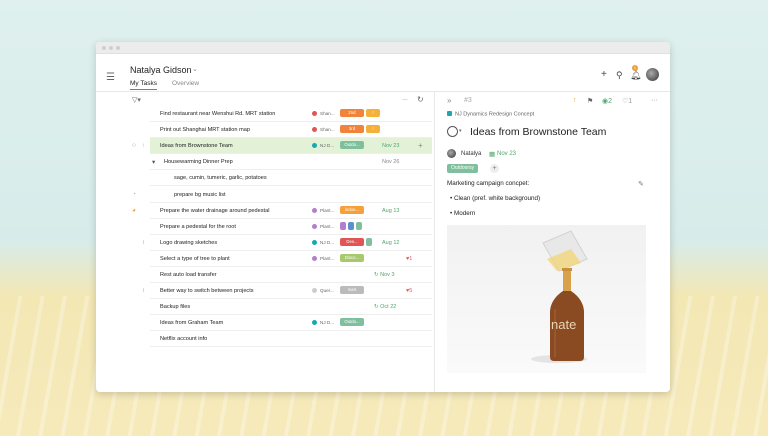  I want to click on expand-icon: ▾, so click(153, 162).